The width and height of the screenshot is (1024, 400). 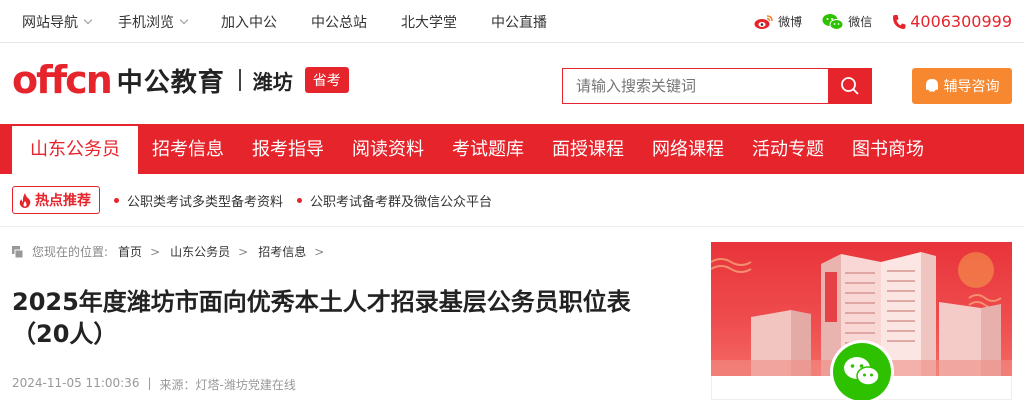 What do you see at coordinates (899, 21) in the screenshot?
I see `phone-icon` at bounding box center [899, 21].